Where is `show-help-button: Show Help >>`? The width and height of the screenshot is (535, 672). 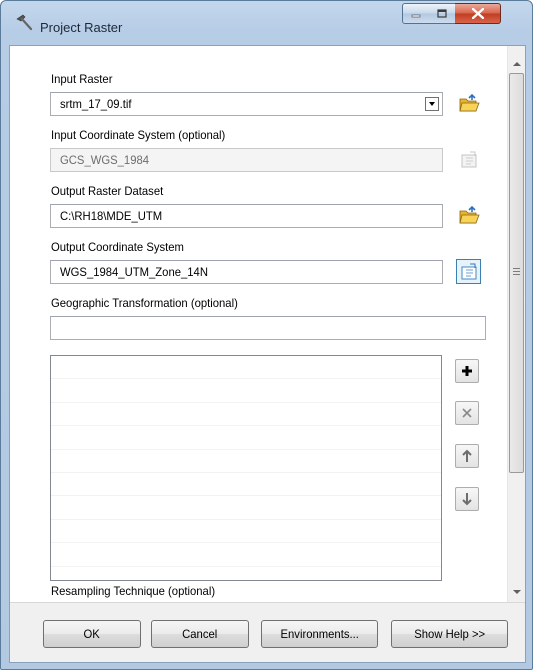 show-help-button: Show Help >> is located at coordinates (449, 634).